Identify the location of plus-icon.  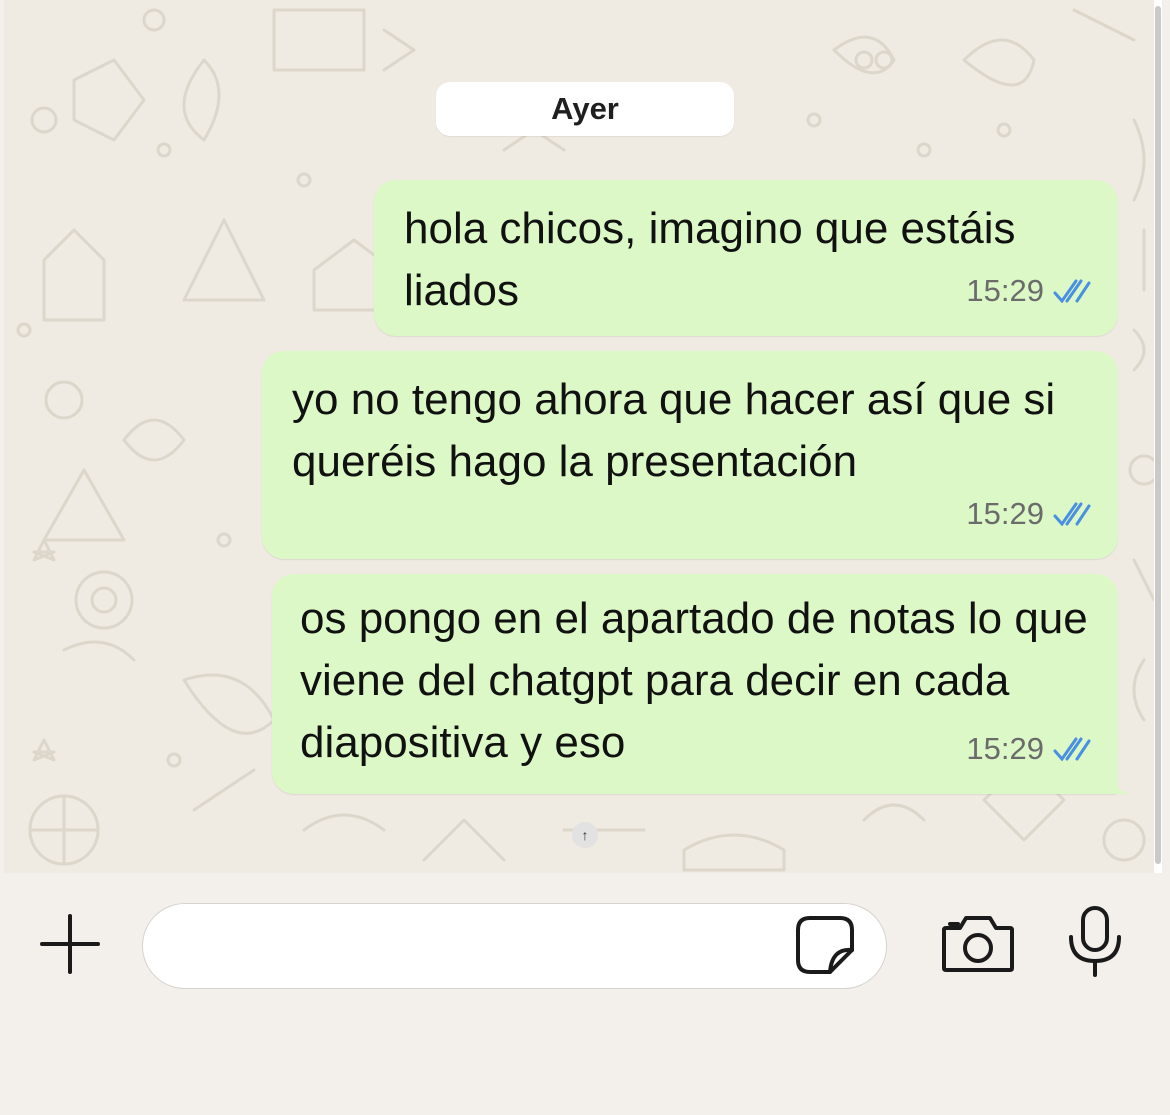
(70, 944).